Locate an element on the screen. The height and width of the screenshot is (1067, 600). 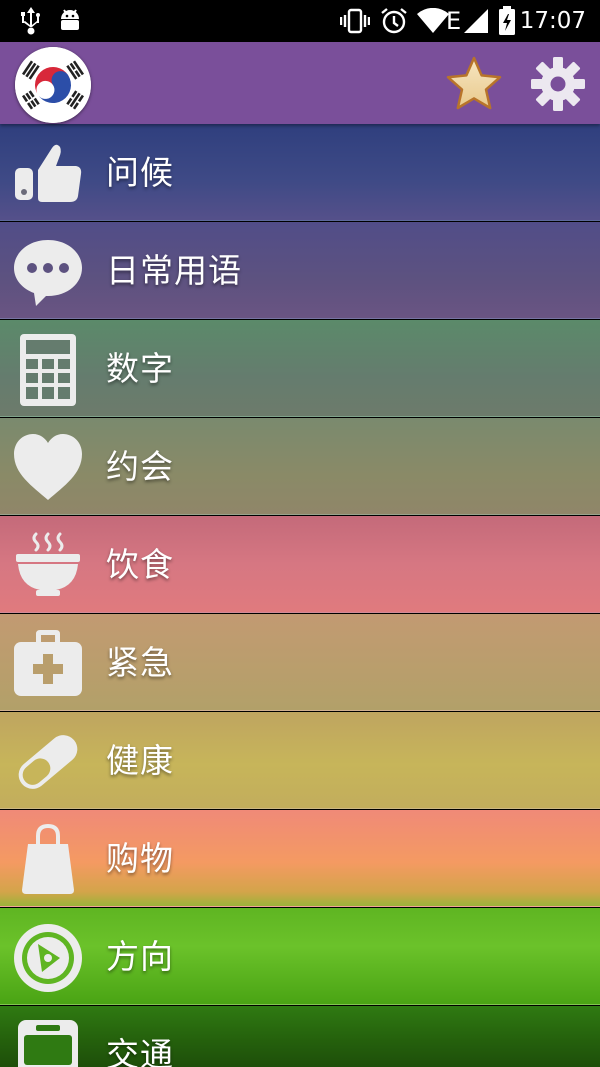
settings-button is located at coordinates (558, 84).